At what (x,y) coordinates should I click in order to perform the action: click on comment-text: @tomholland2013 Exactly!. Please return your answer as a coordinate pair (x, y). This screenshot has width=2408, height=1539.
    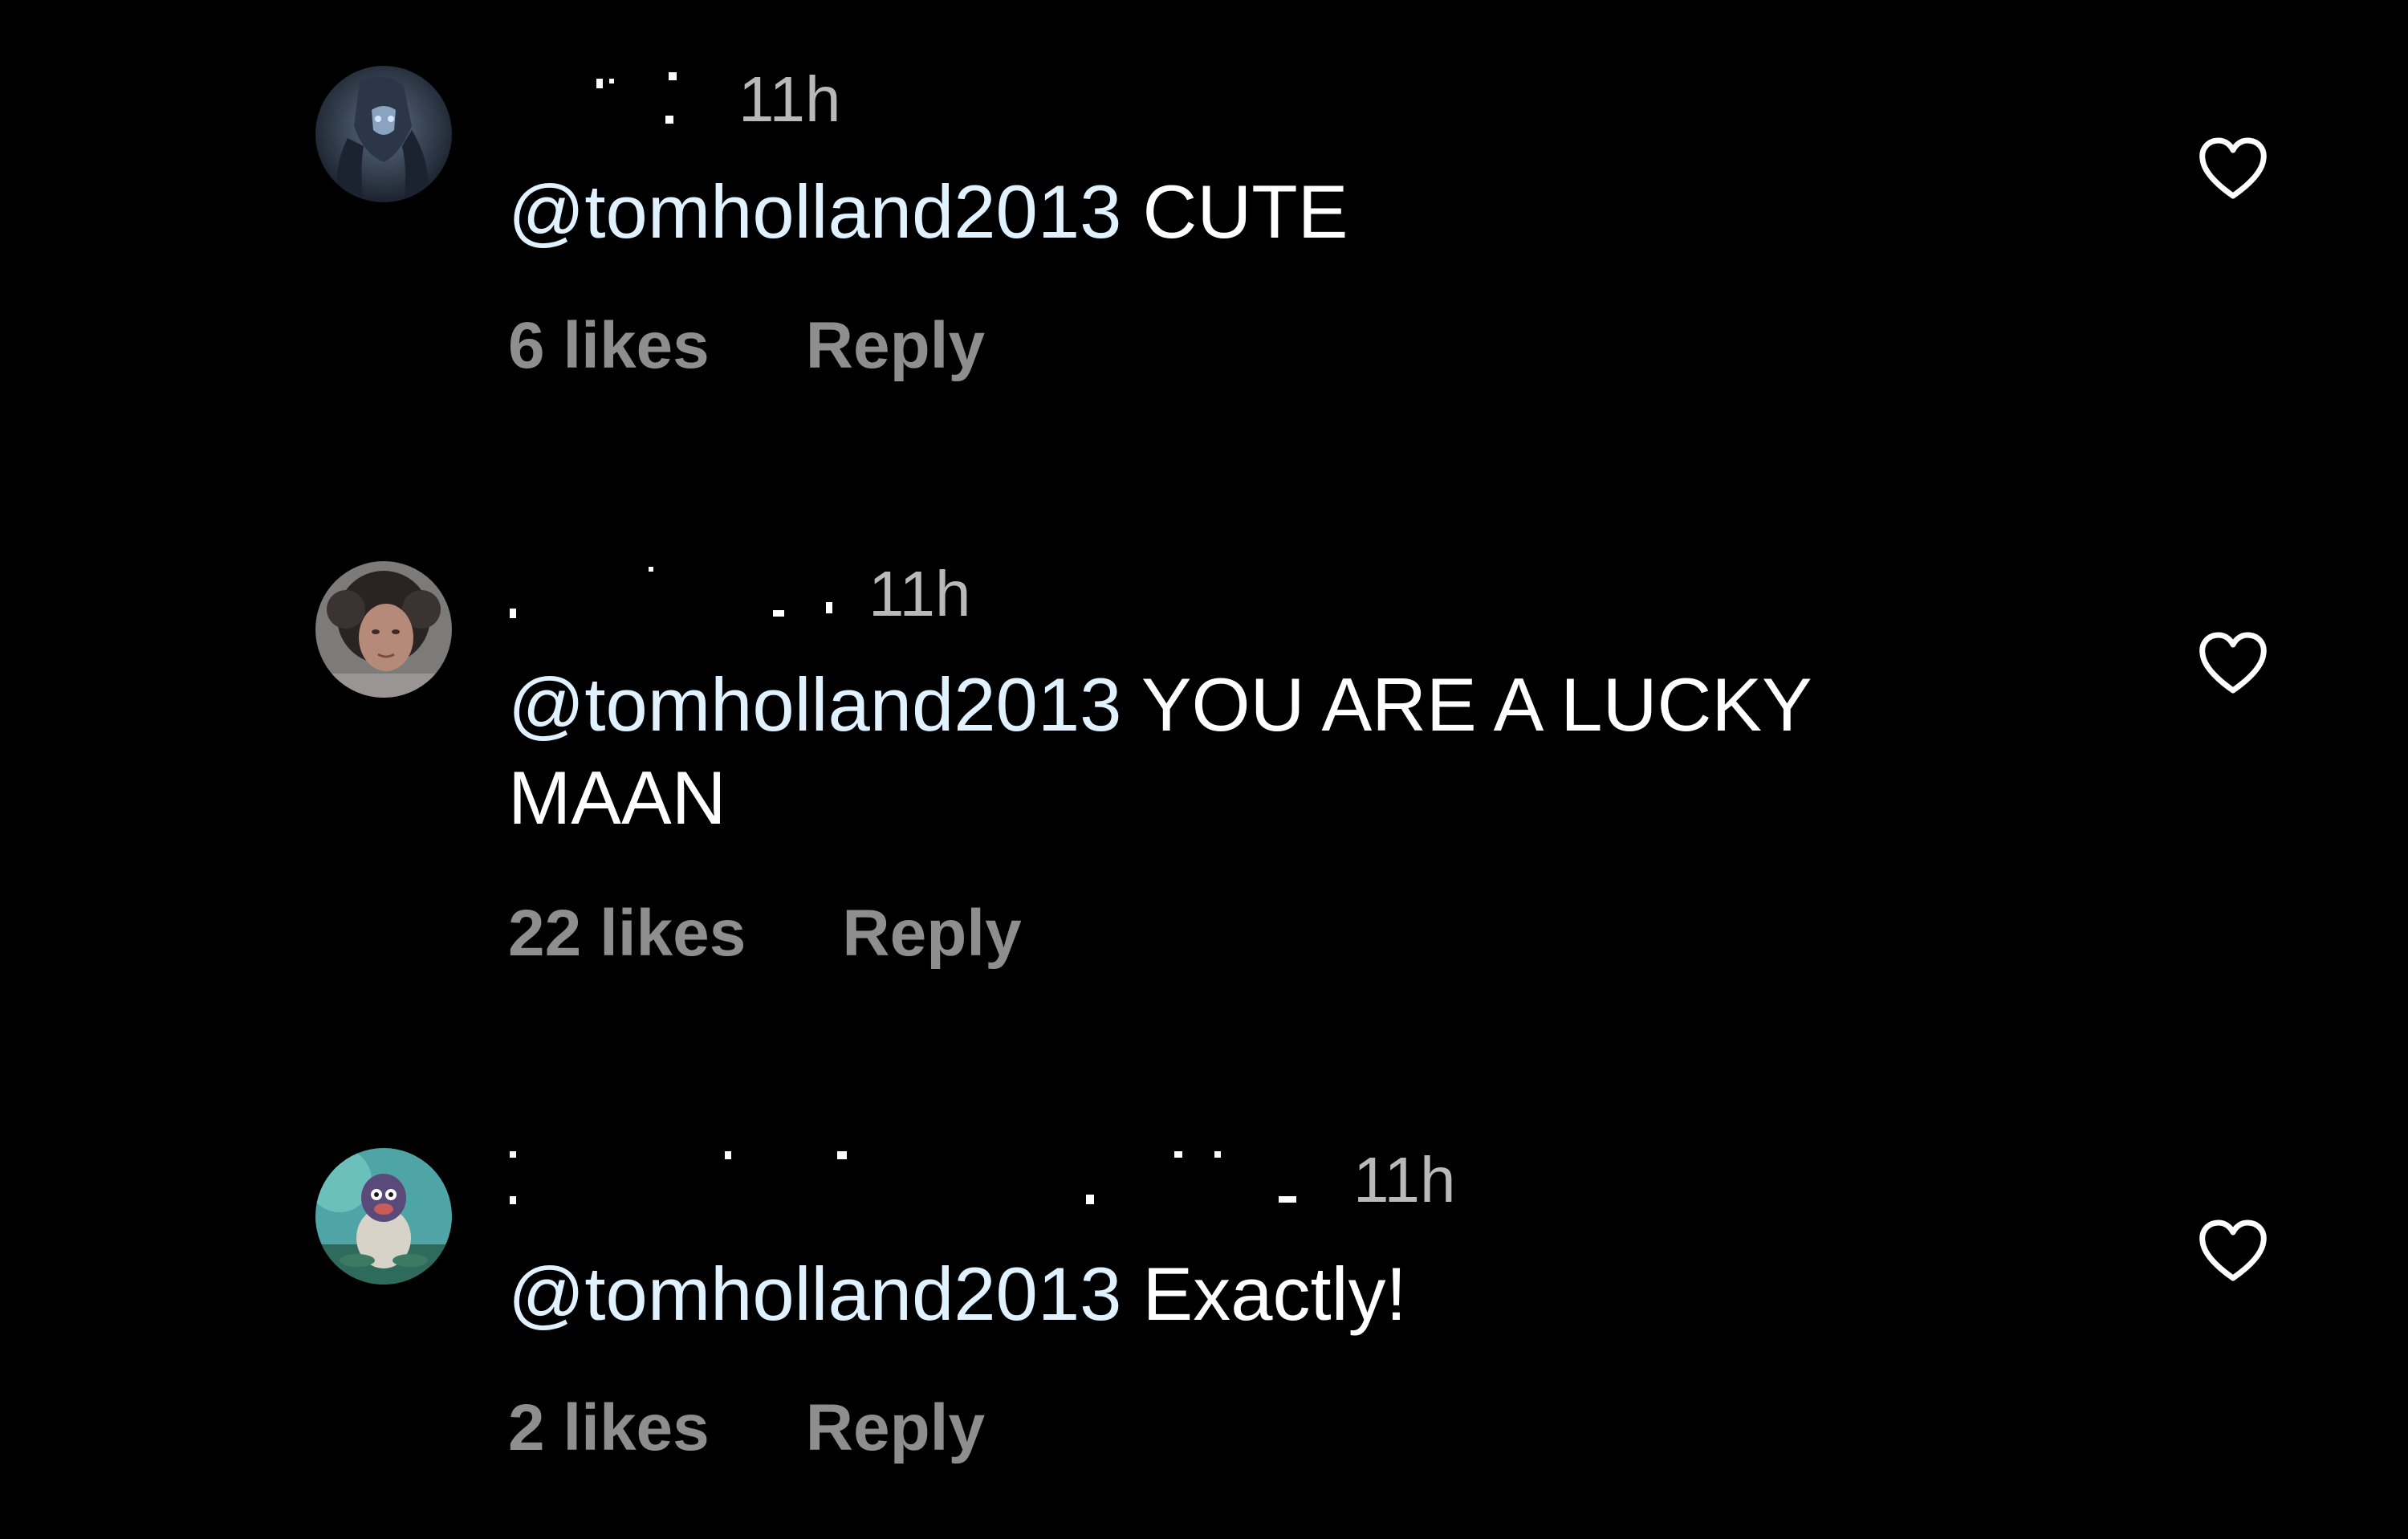
    Looking at the image, I should click on (1238, 1295).